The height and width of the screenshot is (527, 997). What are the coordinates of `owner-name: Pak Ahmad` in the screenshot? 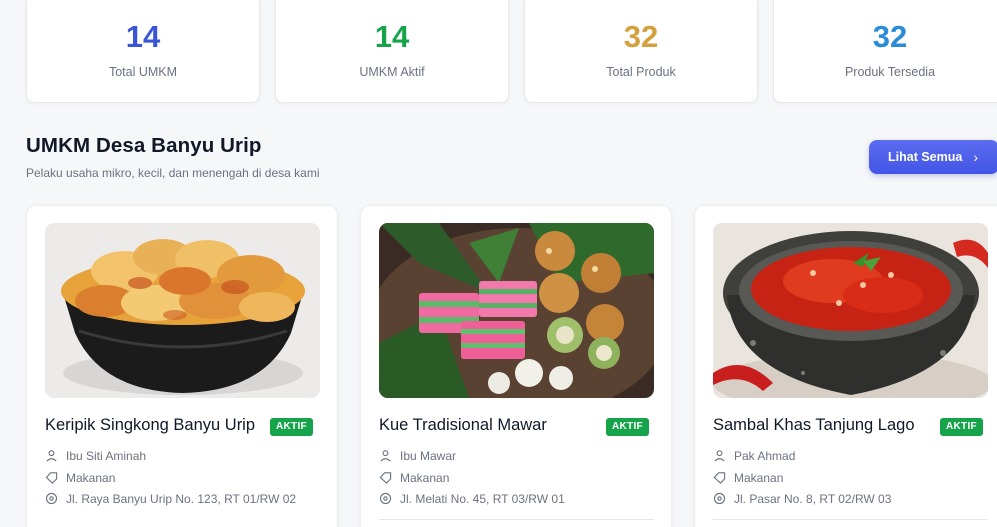 It's located at (765, 456).